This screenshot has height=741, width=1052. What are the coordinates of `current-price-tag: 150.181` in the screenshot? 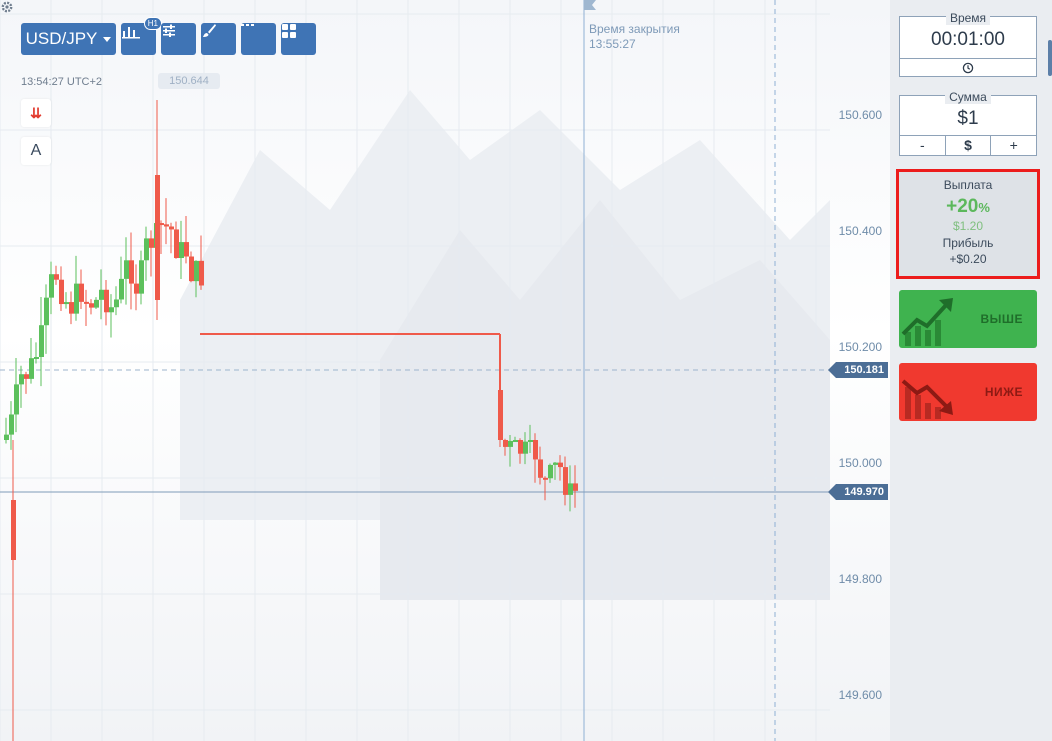 It's located at (858, 370).